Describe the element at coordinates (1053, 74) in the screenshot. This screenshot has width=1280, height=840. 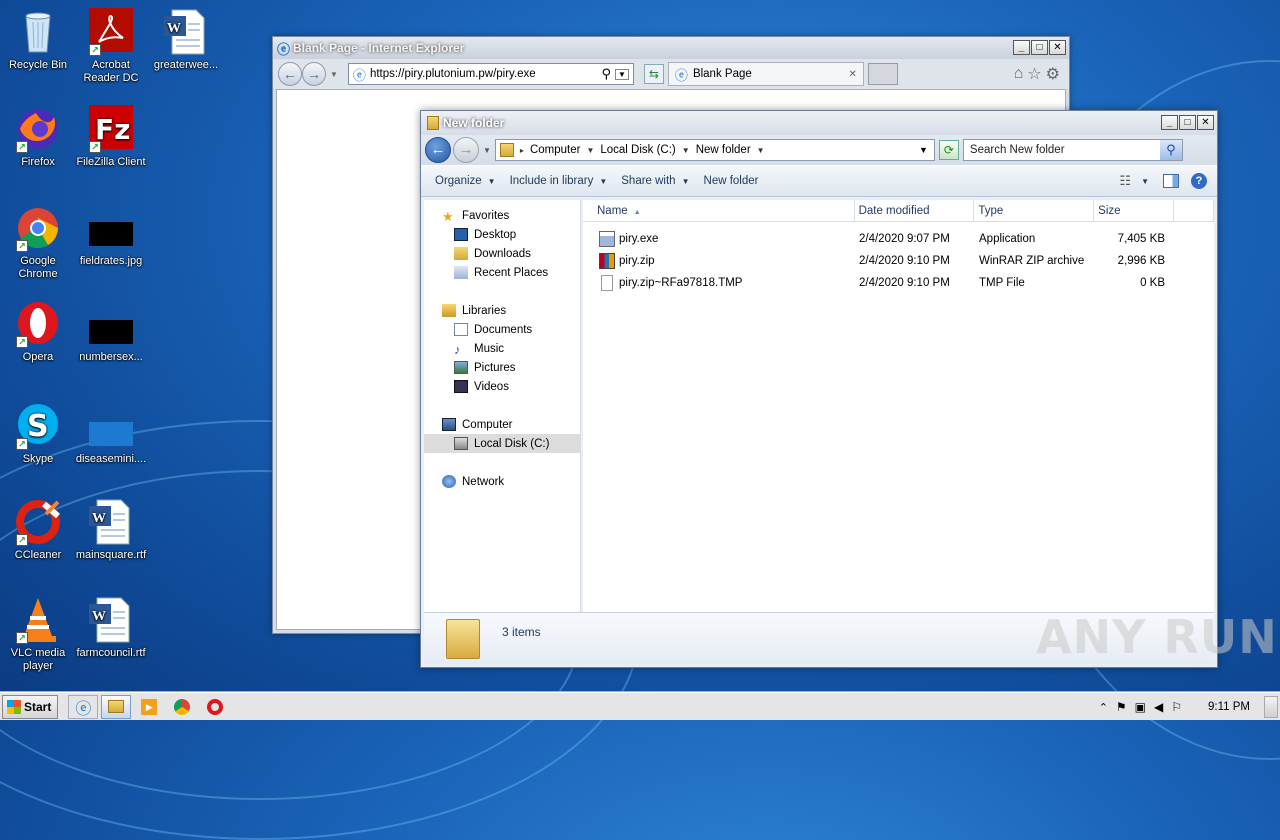
I see `settings-gear-icon: ⚙` at that location.